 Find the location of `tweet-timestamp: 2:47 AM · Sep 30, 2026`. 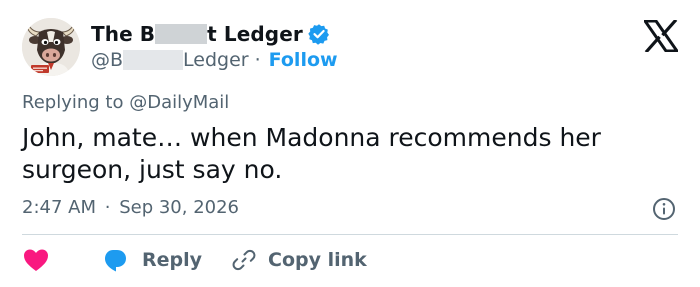

tweet-timestamp: 2:47 AM · Sep 30, 2026 is located at coordinates (130, 207).